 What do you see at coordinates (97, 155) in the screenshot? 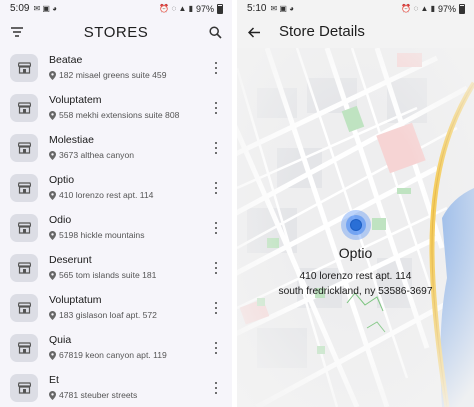
I see `store-address: 3673 althea canyon` at bounding box center [97, 155].